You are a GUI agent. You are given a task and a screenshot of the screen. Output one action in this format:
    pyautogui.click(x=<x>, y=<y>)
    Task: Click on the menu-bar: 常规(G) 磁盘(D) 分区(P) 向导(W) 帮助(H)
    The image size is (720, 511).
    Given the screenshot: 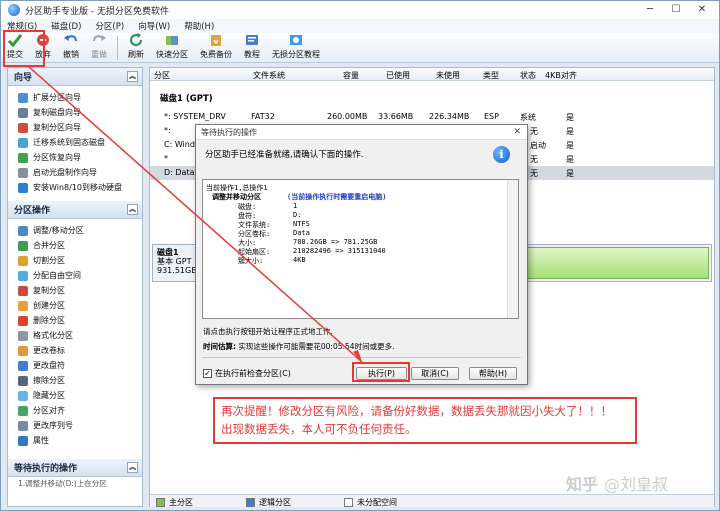 What is the action you would take?
    pyautogui.click(x=360, y=26)
    